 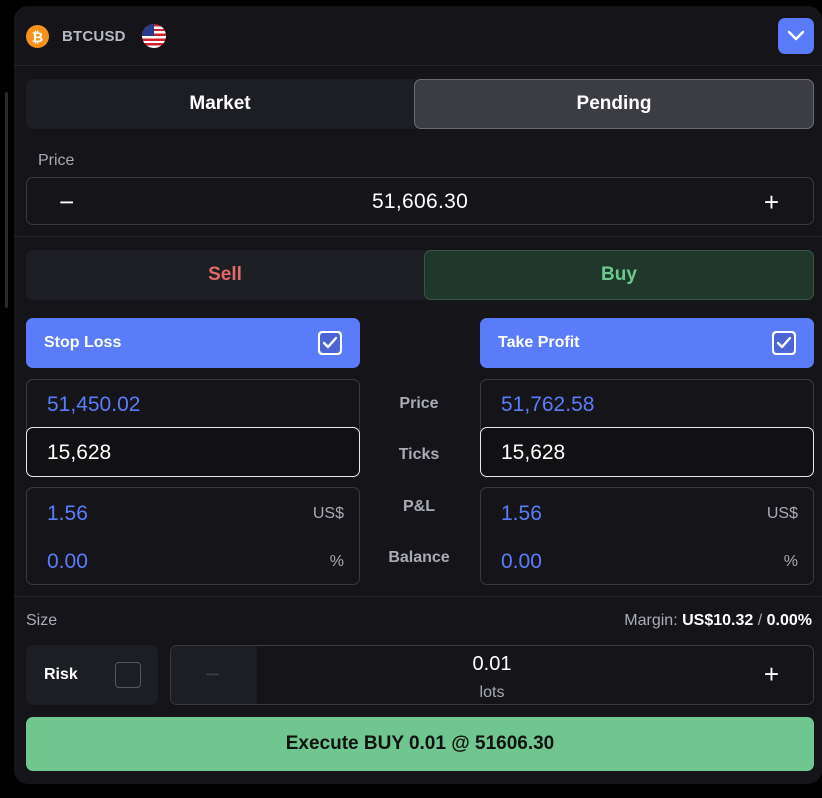 I want to click on row-label-ticks: Ticks, so click(x=419, y=454).